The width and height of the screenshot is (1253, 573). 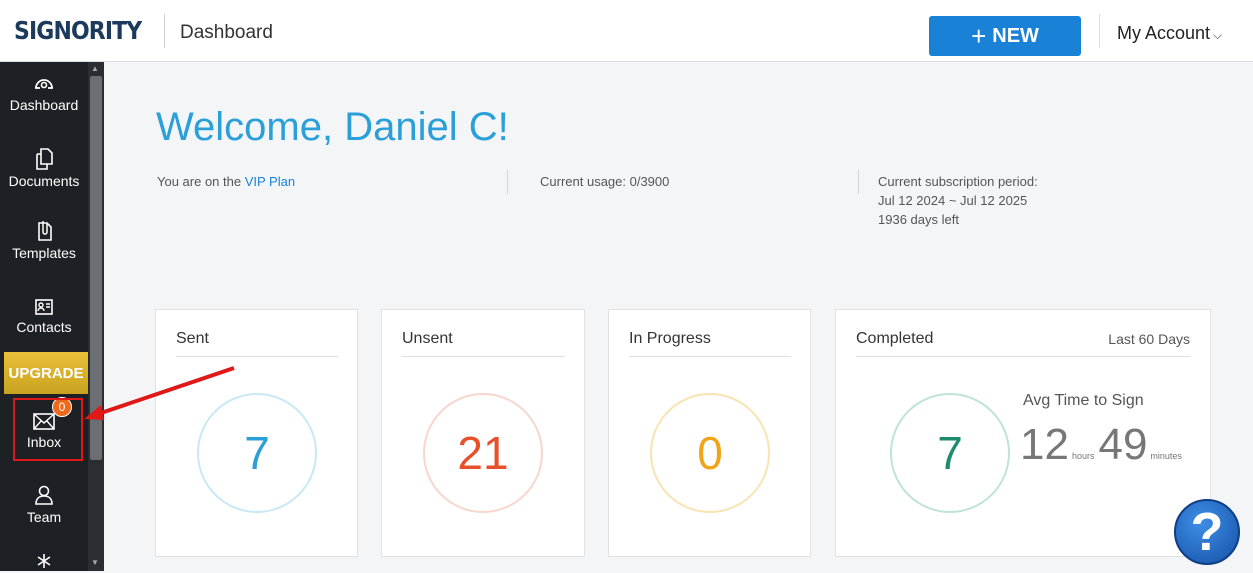 What do you see at coordinates (159, 393) in the screenshot?
I see `annotation-arrow` at bounding box center [159, 393].